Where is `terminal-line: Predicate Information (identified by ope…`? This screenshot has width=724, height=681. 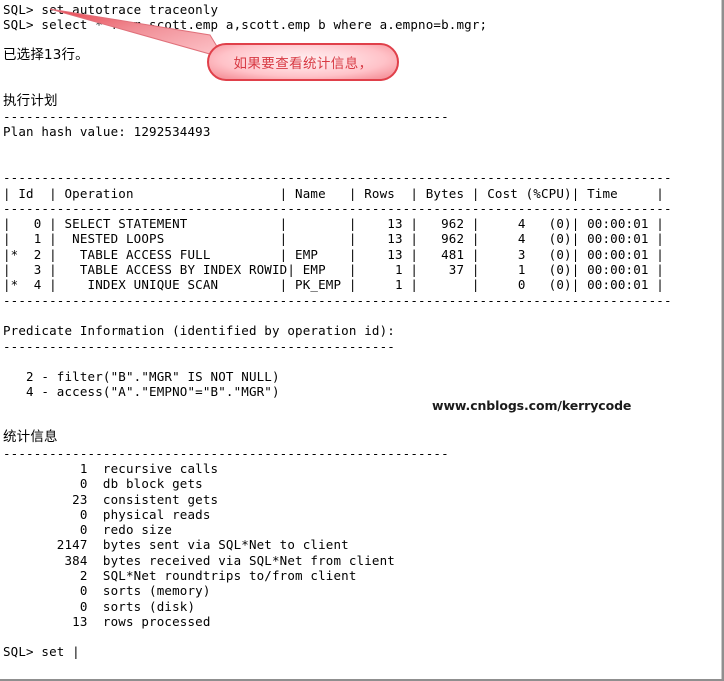
terminal-line: Predicate Information (identified by ope… is located at coordinates (199, 331).